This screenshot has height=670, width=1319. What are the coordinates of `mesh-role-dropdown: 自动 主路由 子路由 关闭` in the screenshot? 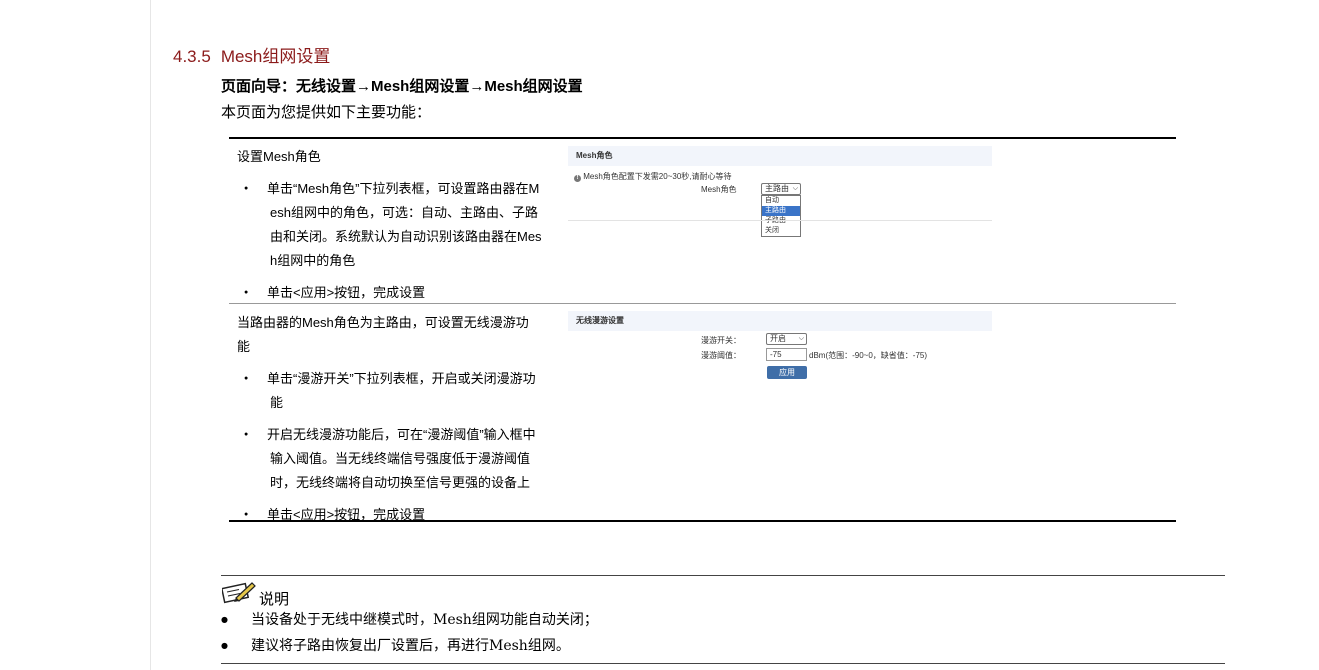 It's located at (781, 216).